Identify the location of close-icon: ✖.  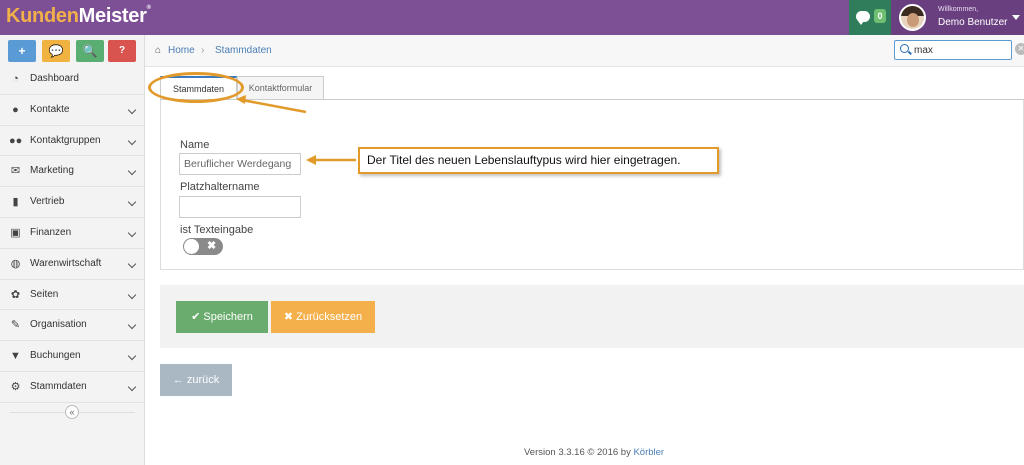
(290, 317).